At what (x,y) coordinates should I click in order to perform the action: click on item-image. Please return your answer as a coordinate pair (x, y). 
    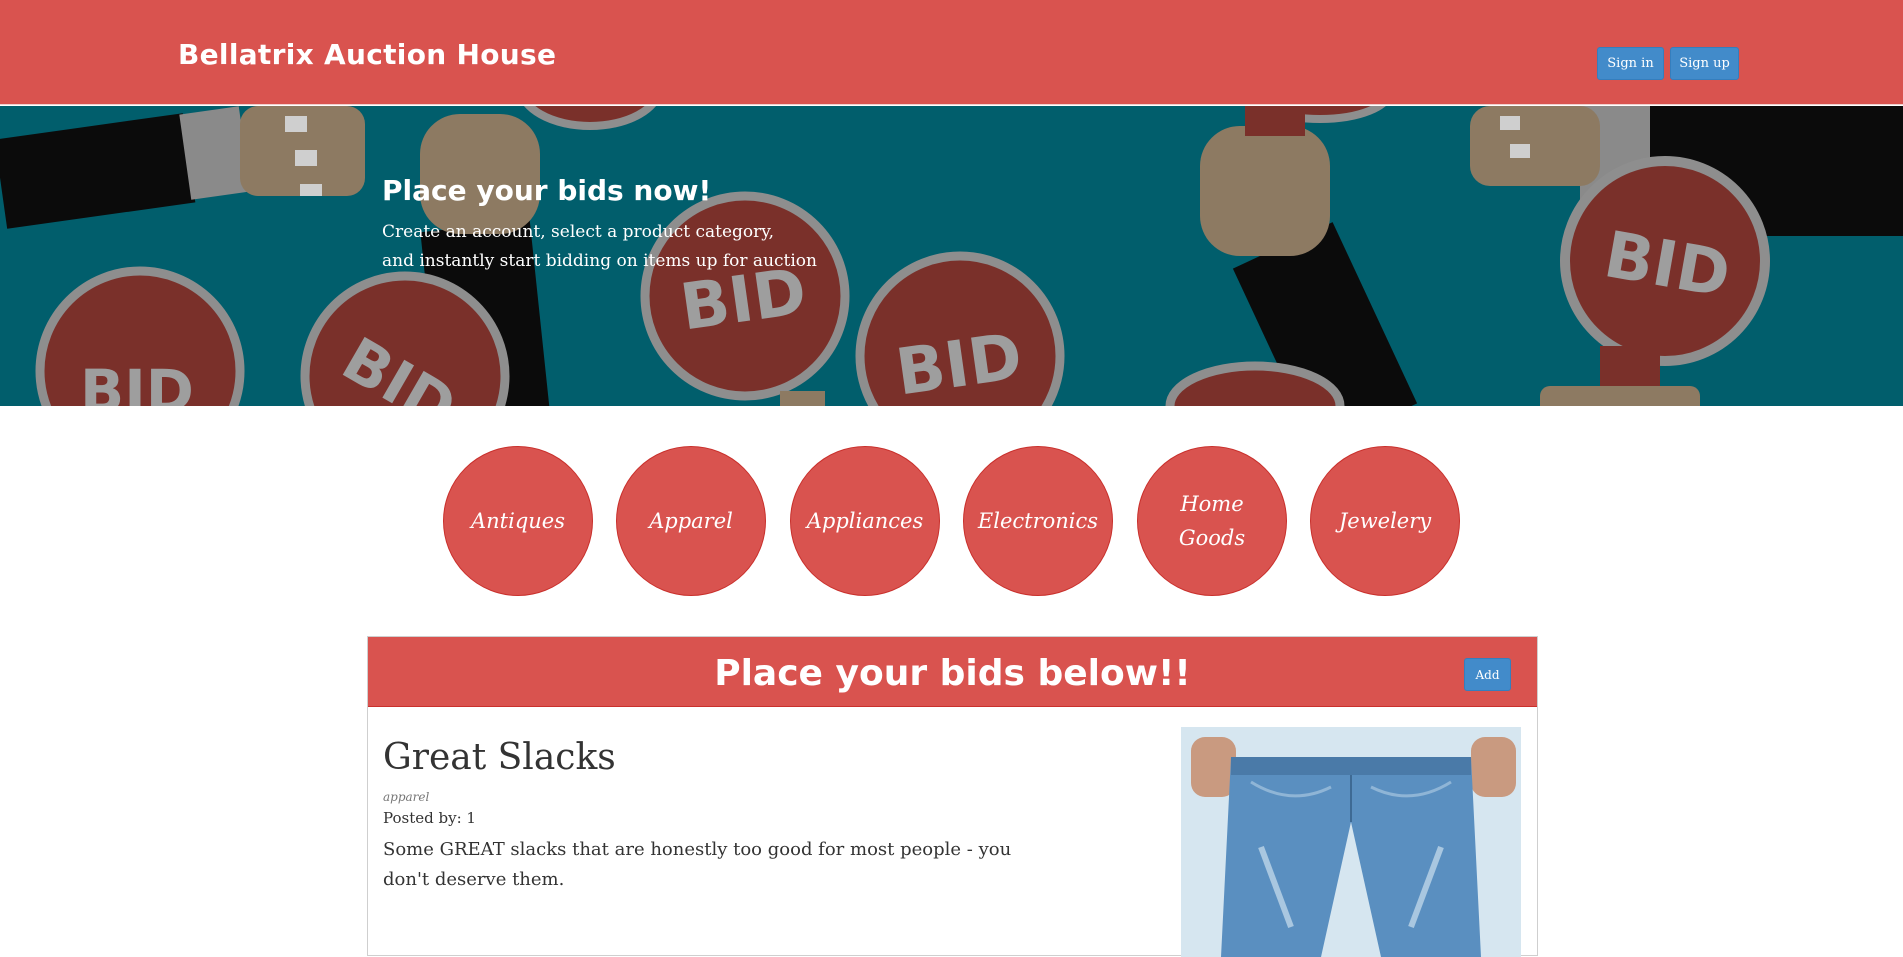
    Looking at the image, I should click on (1351, 842).